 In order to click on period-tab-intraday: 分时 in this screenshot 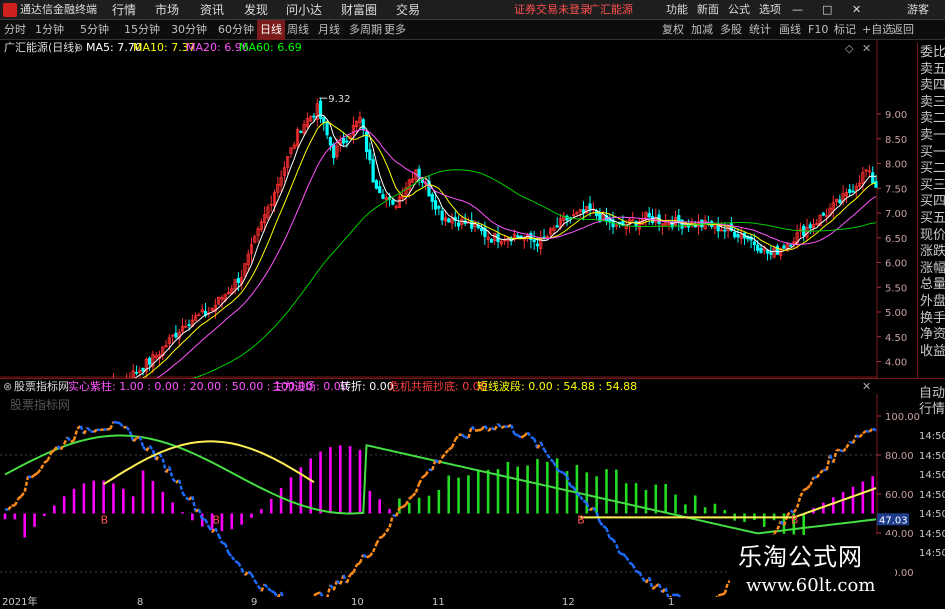, I will do `click(15, 30)`.